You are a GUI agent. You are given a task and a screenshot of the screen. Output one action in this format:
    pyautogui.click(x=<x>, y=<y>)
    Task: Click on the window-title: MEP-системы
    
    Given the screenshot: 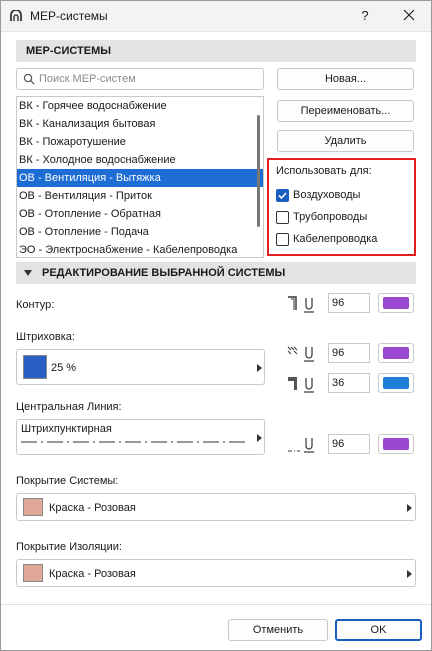 What is the action you would take?
    pyautogui.click(x=69, y=16)
    